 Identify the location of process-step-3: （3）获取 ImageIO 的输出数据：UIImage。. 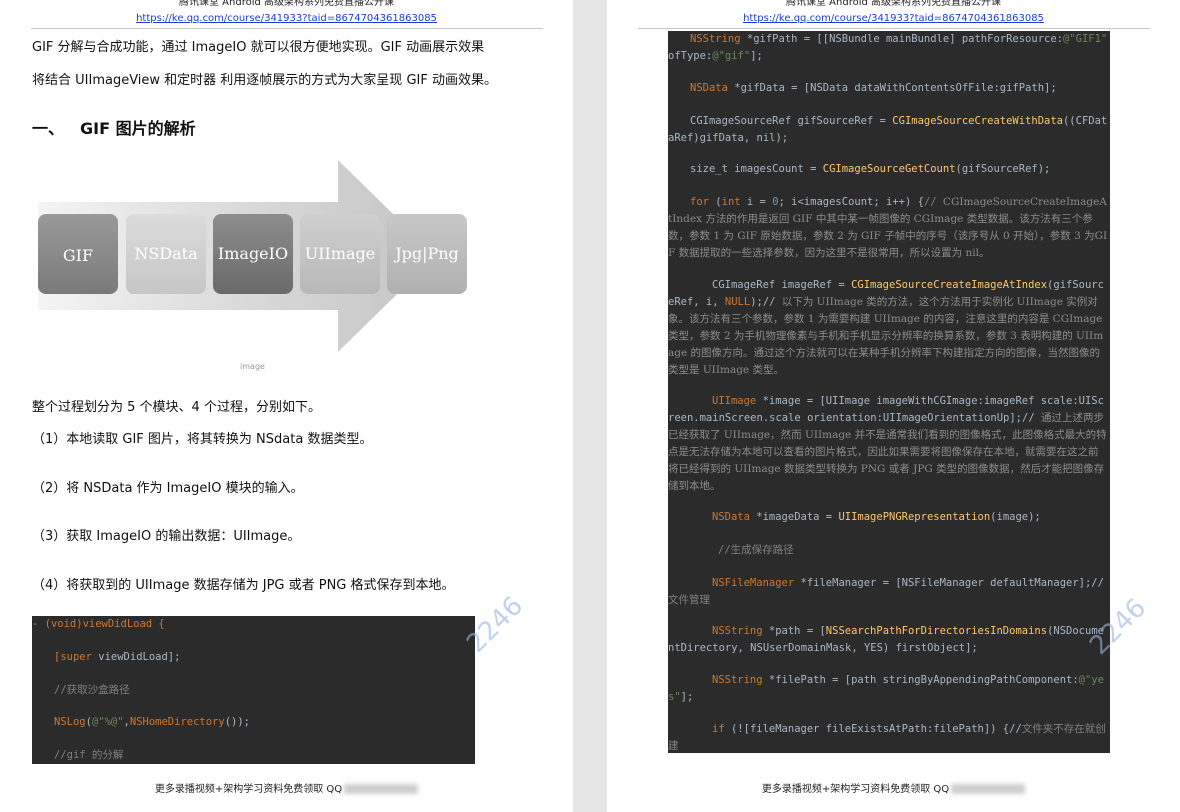
(166, 536).